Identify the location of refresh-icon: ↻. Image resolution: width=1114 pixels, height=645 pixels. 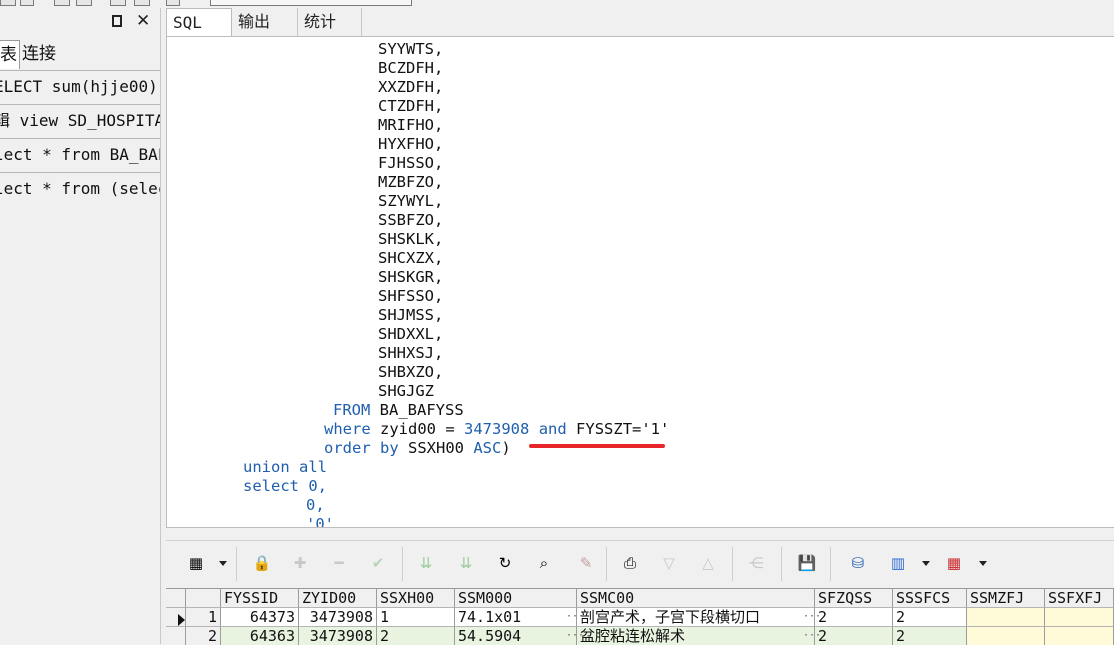
(505, 563).